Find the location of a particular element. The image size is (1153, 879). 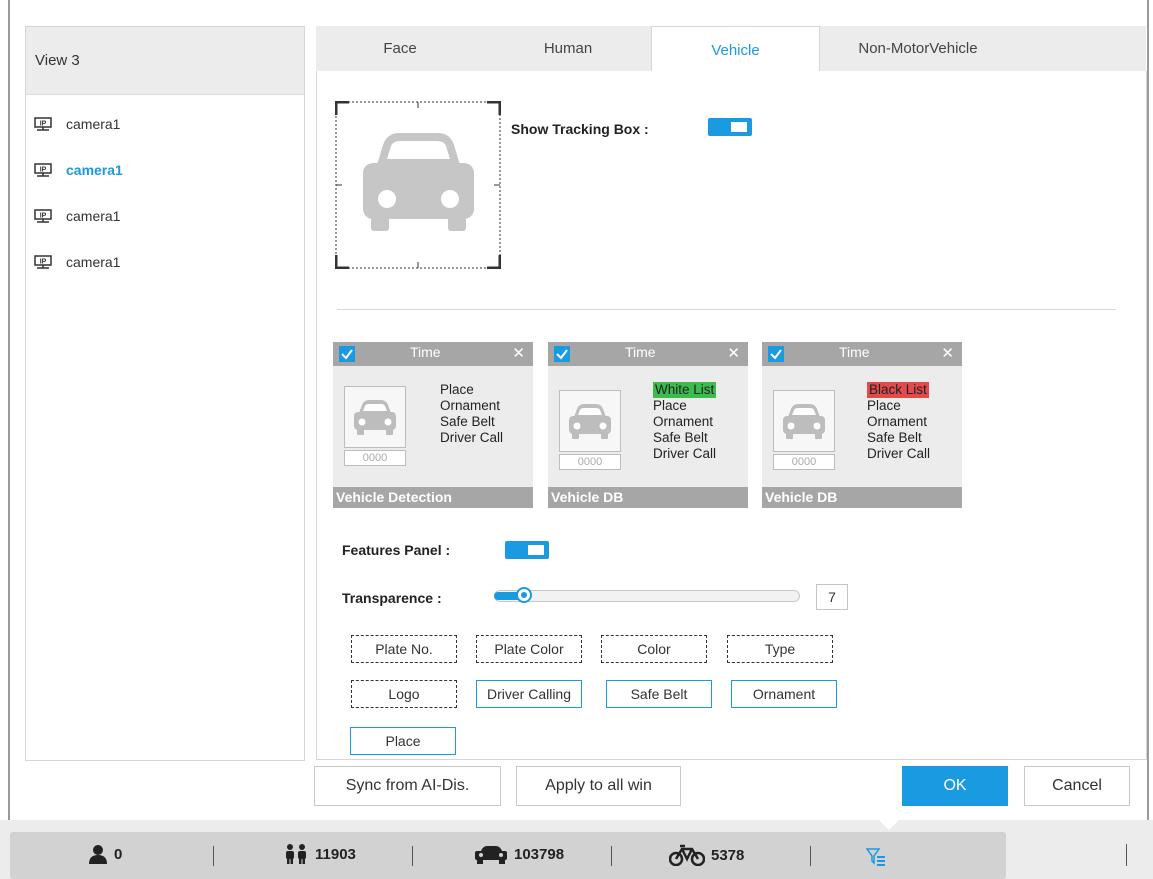

feature-chip-color: Color is located at coordinates (654, 649).